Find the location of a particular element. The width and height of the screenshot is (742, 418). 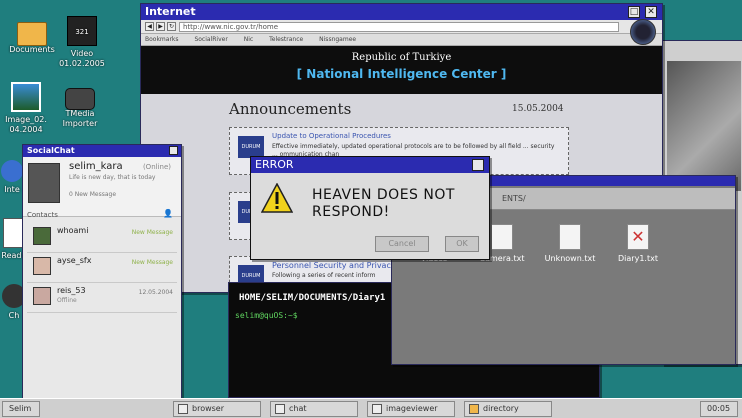

desktop-icon-label: Video 01.02.2005 is located at coordinates (82, 58).